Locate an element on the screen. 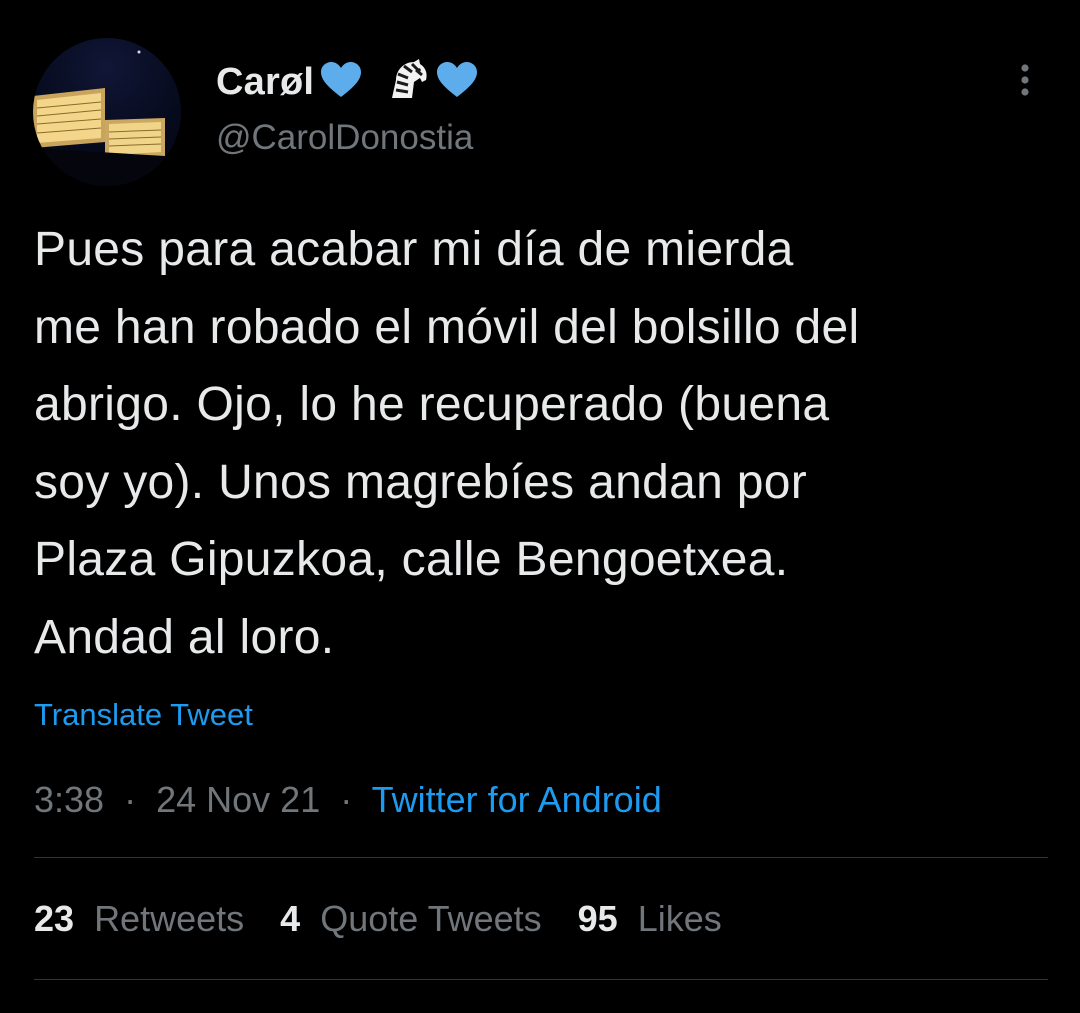 The image size is (1080, 1013). retweets-label: Retweets is located at coordinates (169, 918).